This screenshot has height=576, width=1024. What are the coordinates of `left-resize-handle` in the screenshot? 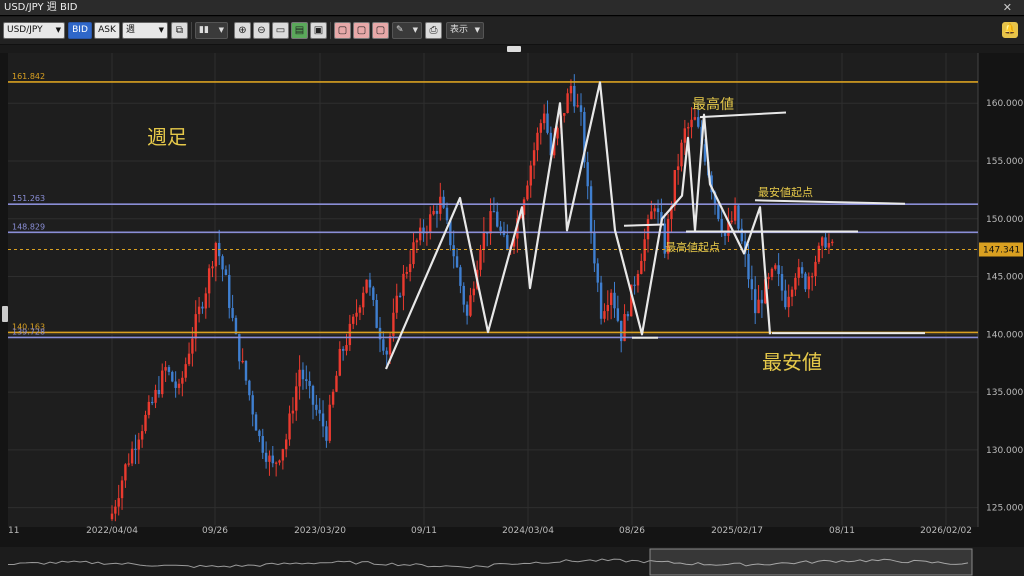 It's located at (5, 314).